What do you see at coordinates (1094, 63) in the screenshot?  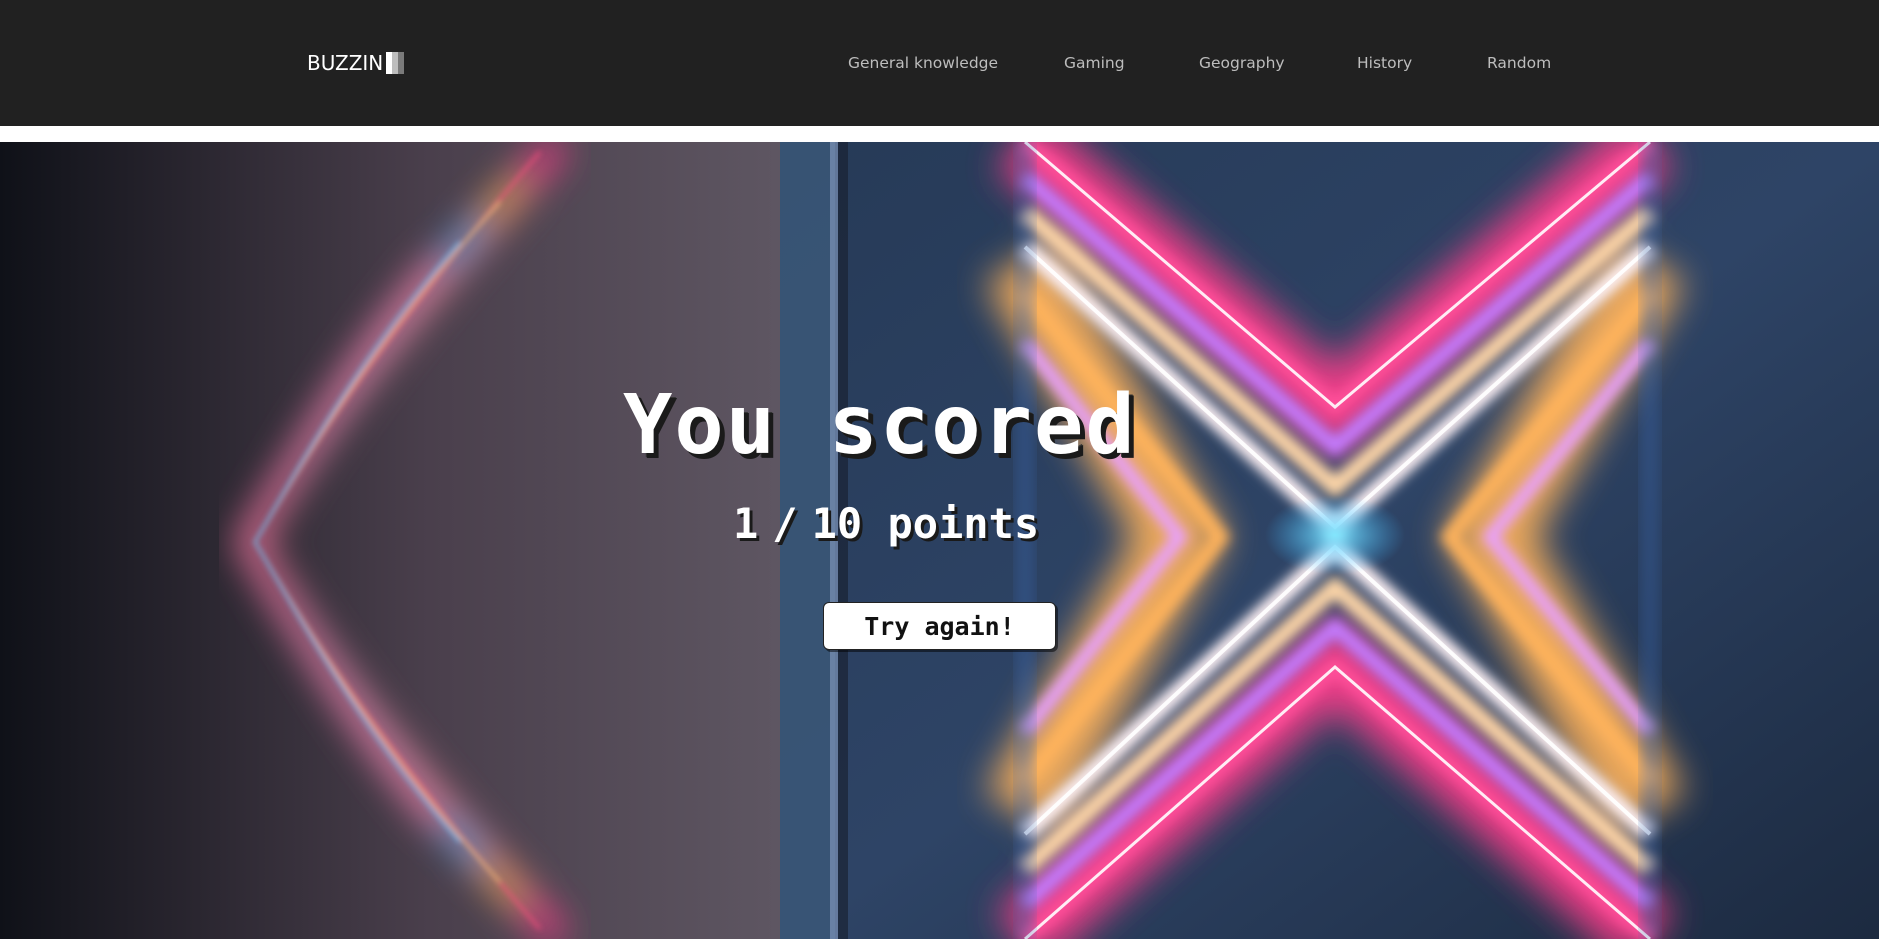 I see `nav-link-gaming: Gaming` at bounding box center [1094, 63].